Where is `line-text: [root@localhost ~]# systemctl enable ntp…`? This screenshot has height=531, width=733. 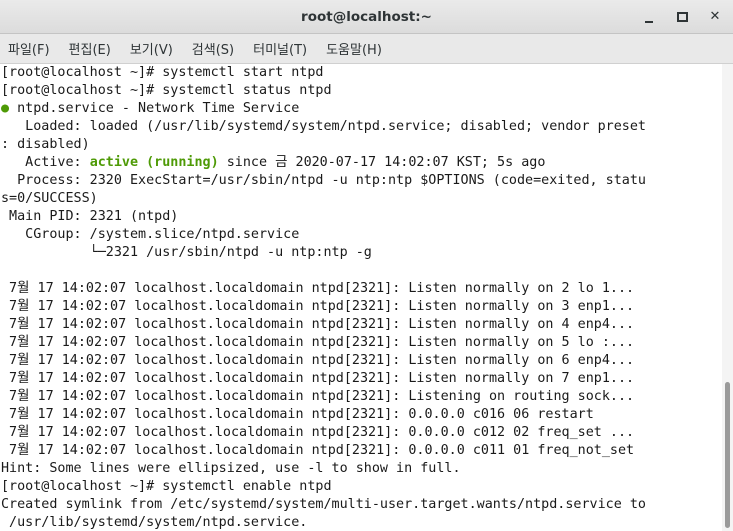
line-text: [root@localhost ~]# systemctl enable ntp… is located at coordinates (166, 486).